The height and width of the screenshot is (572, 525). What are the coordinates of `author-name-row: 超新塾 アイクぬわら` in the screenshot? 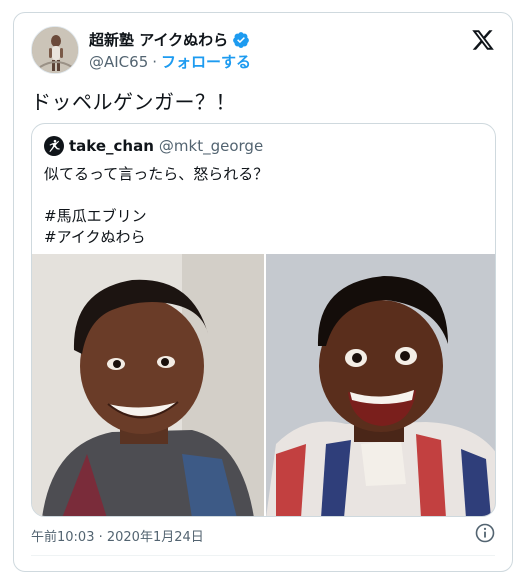 It's located at (169, 39).